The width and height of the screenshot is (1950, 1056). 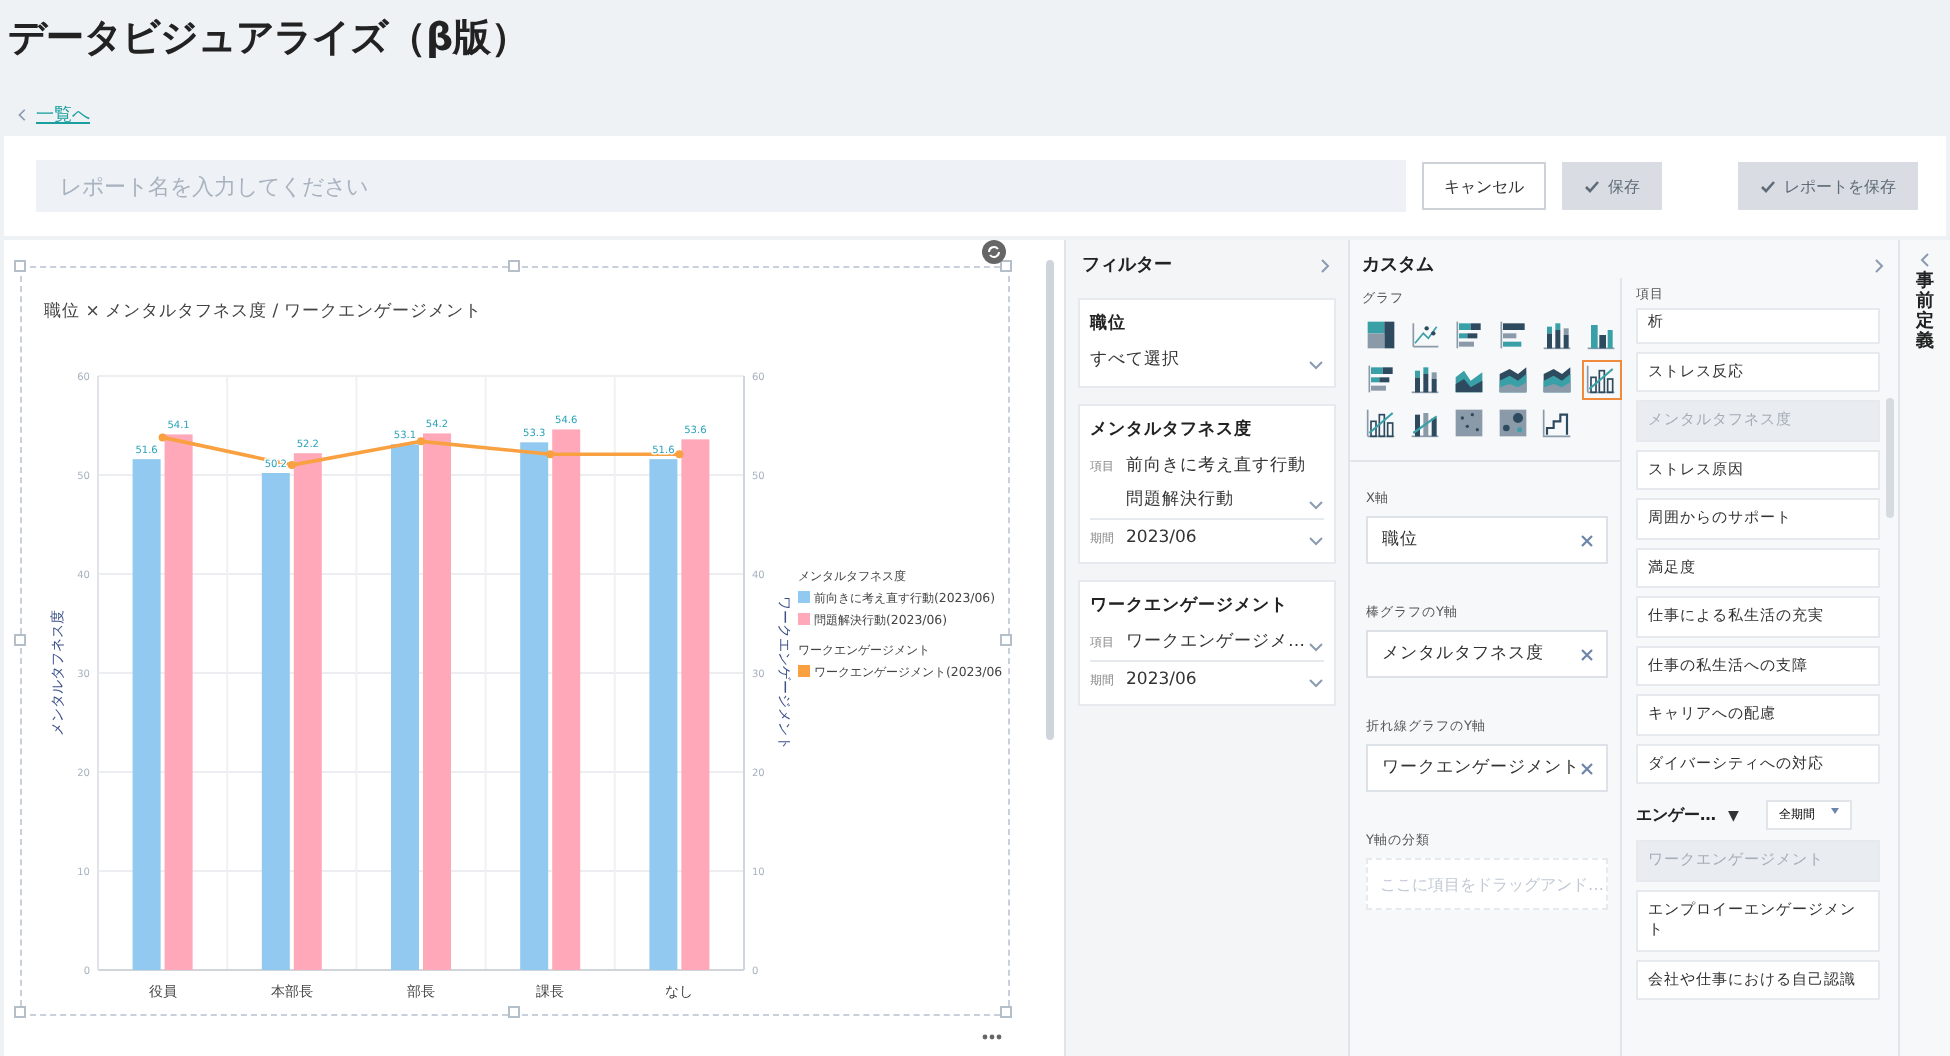 I want to click on filter-value: 問題解決行動, so click(x=1217, y=500).